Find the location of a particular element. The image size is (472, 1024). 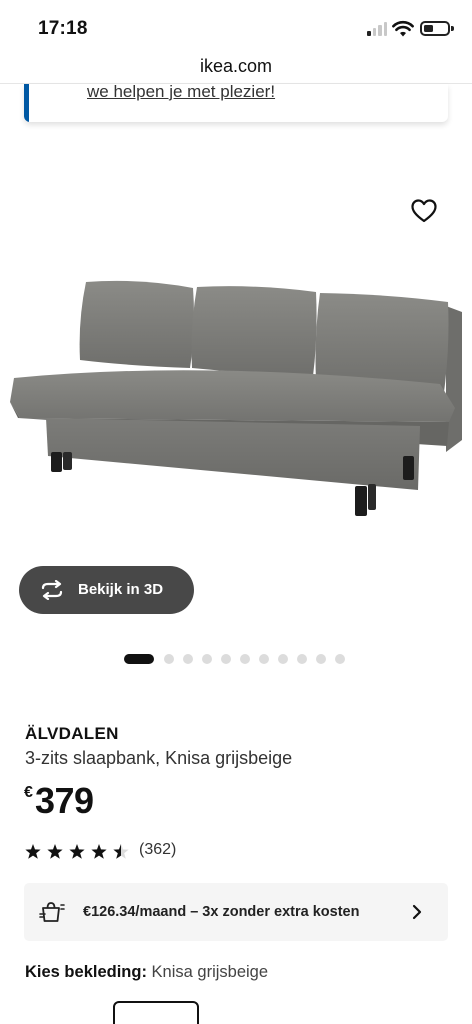

url-text: ikea.com is located at coordinates (236, 66).